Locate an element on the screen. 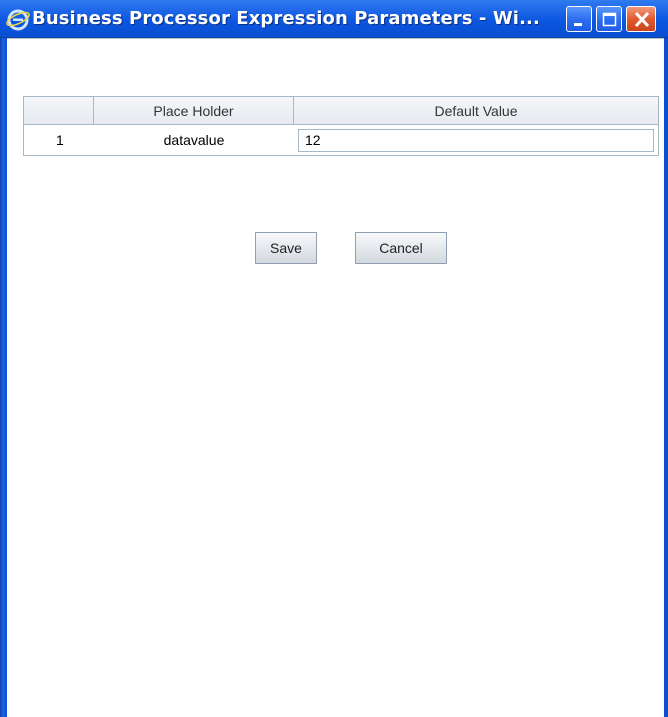 The width and height of the screenshot is (668, 717). maximize-icon is located at coordinates (609, 19).